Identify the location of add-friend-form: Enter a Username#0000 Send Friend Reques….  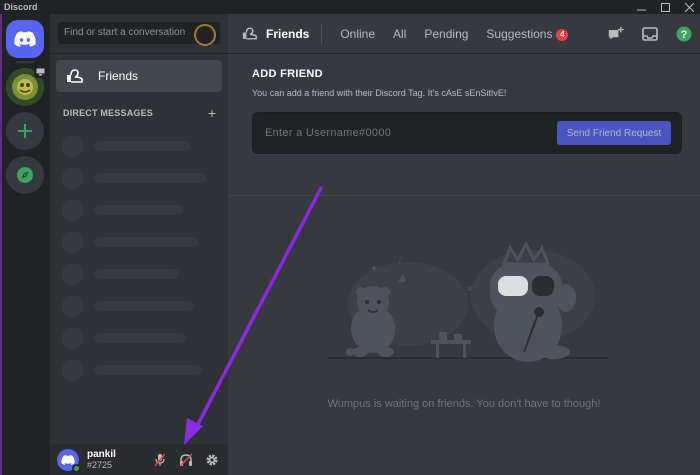
(467, 133).